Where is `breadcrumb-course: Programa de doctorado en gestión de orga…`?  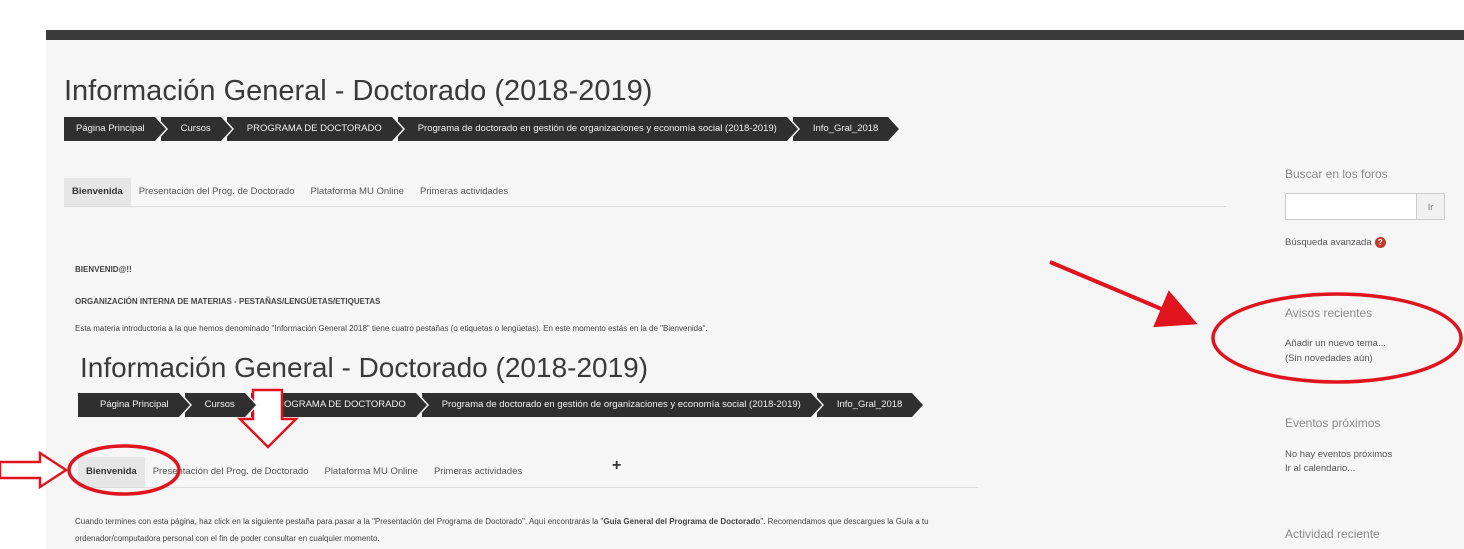
breadcrumb-course: Programa de doctorado en gestión de orga… is located at coordinates (598, 129).